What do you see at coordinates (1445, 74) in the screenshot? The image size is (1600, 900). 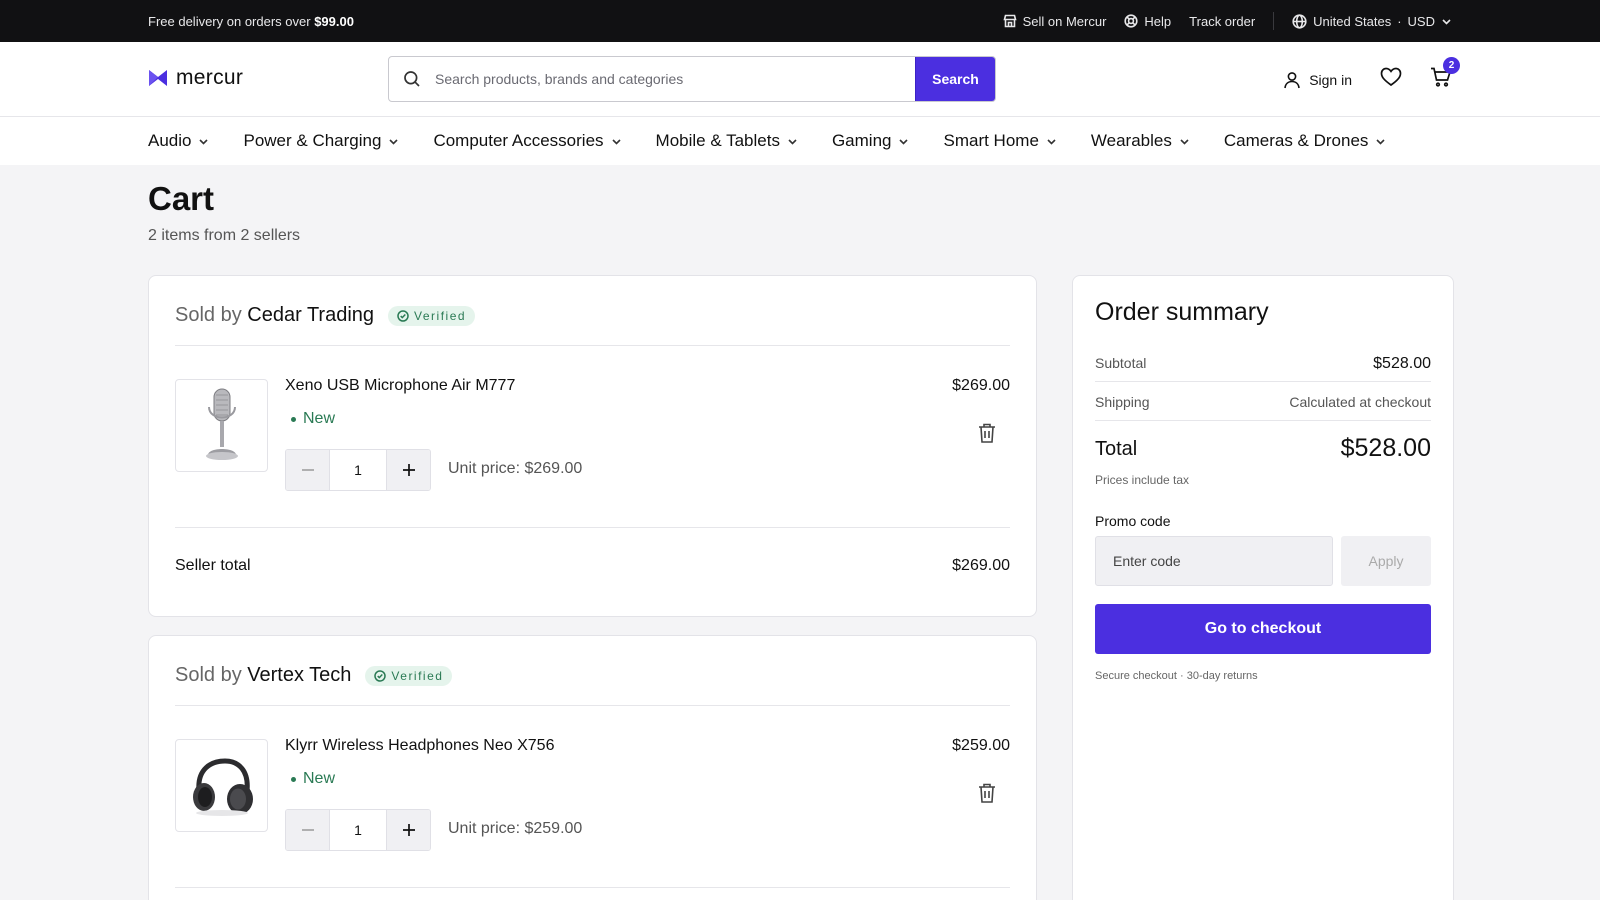 I see `cart-button: 2` at bounding box center [1445, 74].